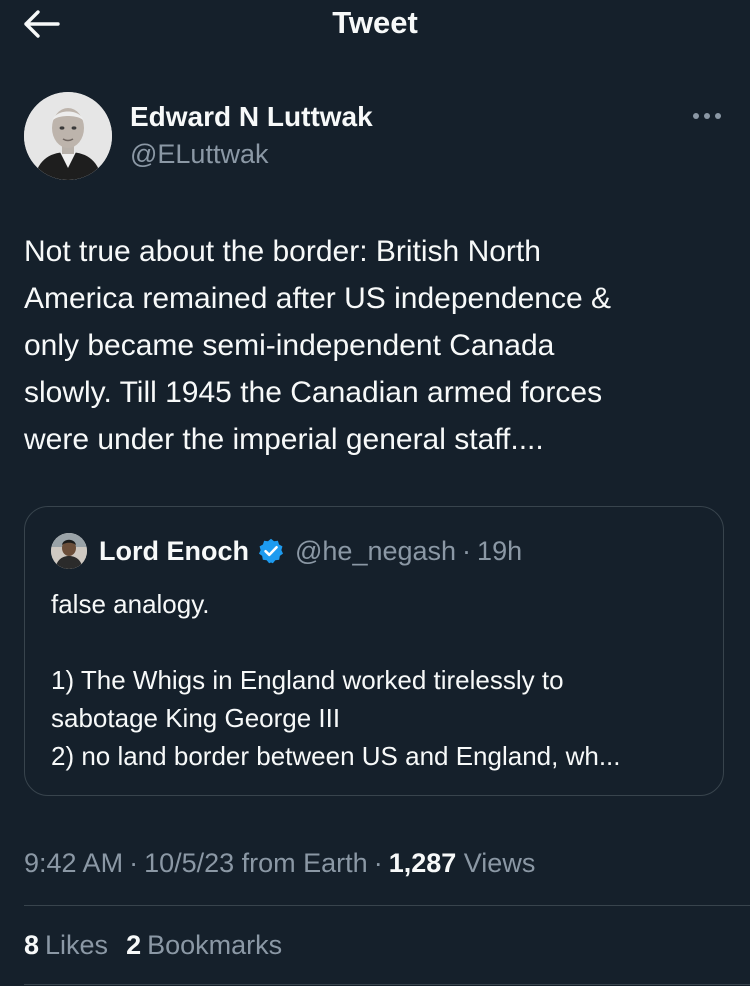 Image resolution: width=750 pixels, height=986 pixels. Describe the element at coordinates (381, 642) in the screenshot. I see `quoted-text-line` at that location.